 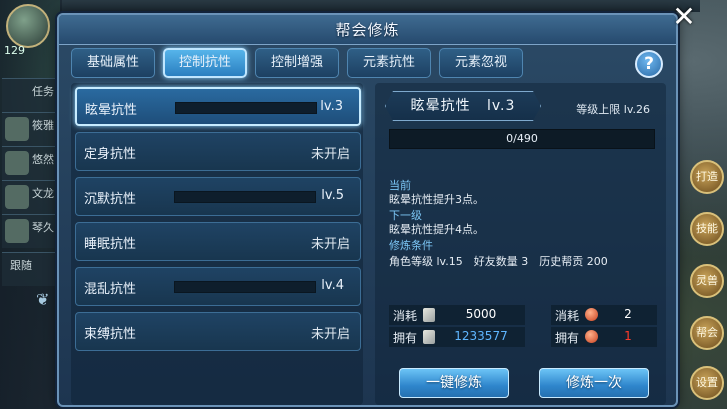 What do you see at coordinates (389, 63) in the screenshot?
I see `tab-element-resistance: 元素抗性` at bounding box center [389, 63].